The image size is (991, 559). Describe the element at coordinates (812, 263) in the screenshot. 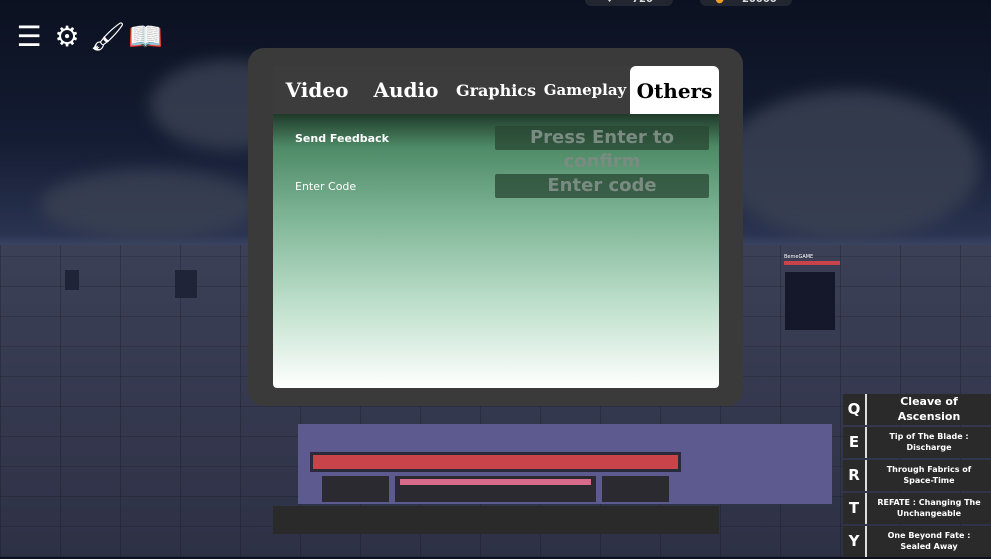

I see `player-health-bar` at that location.